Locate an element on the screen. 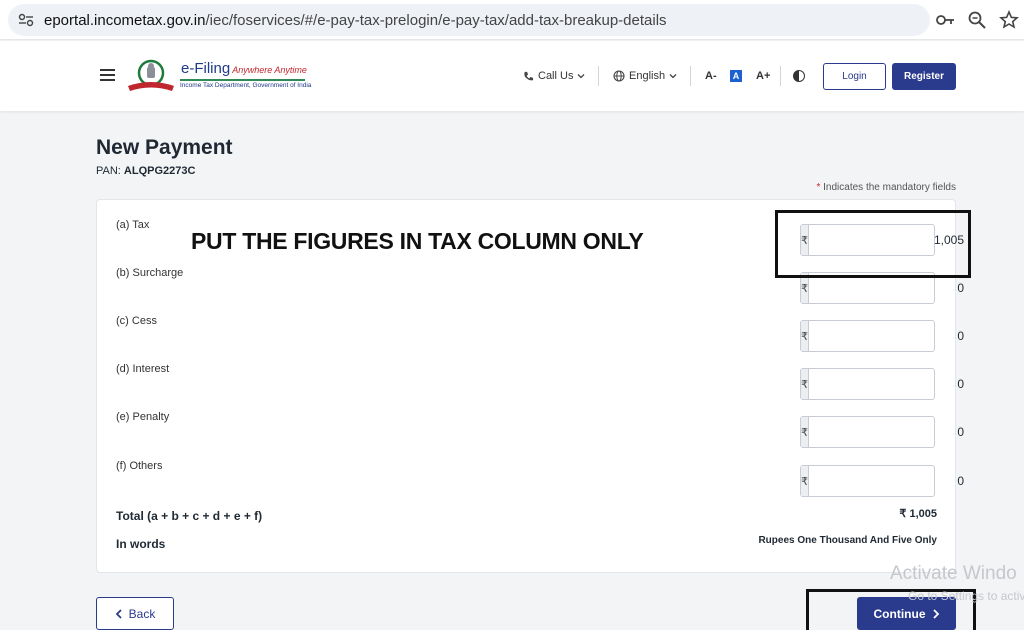 The height and width of the screenshot is (630, 1024). others-amount-input is located at coordinates (890, 481).